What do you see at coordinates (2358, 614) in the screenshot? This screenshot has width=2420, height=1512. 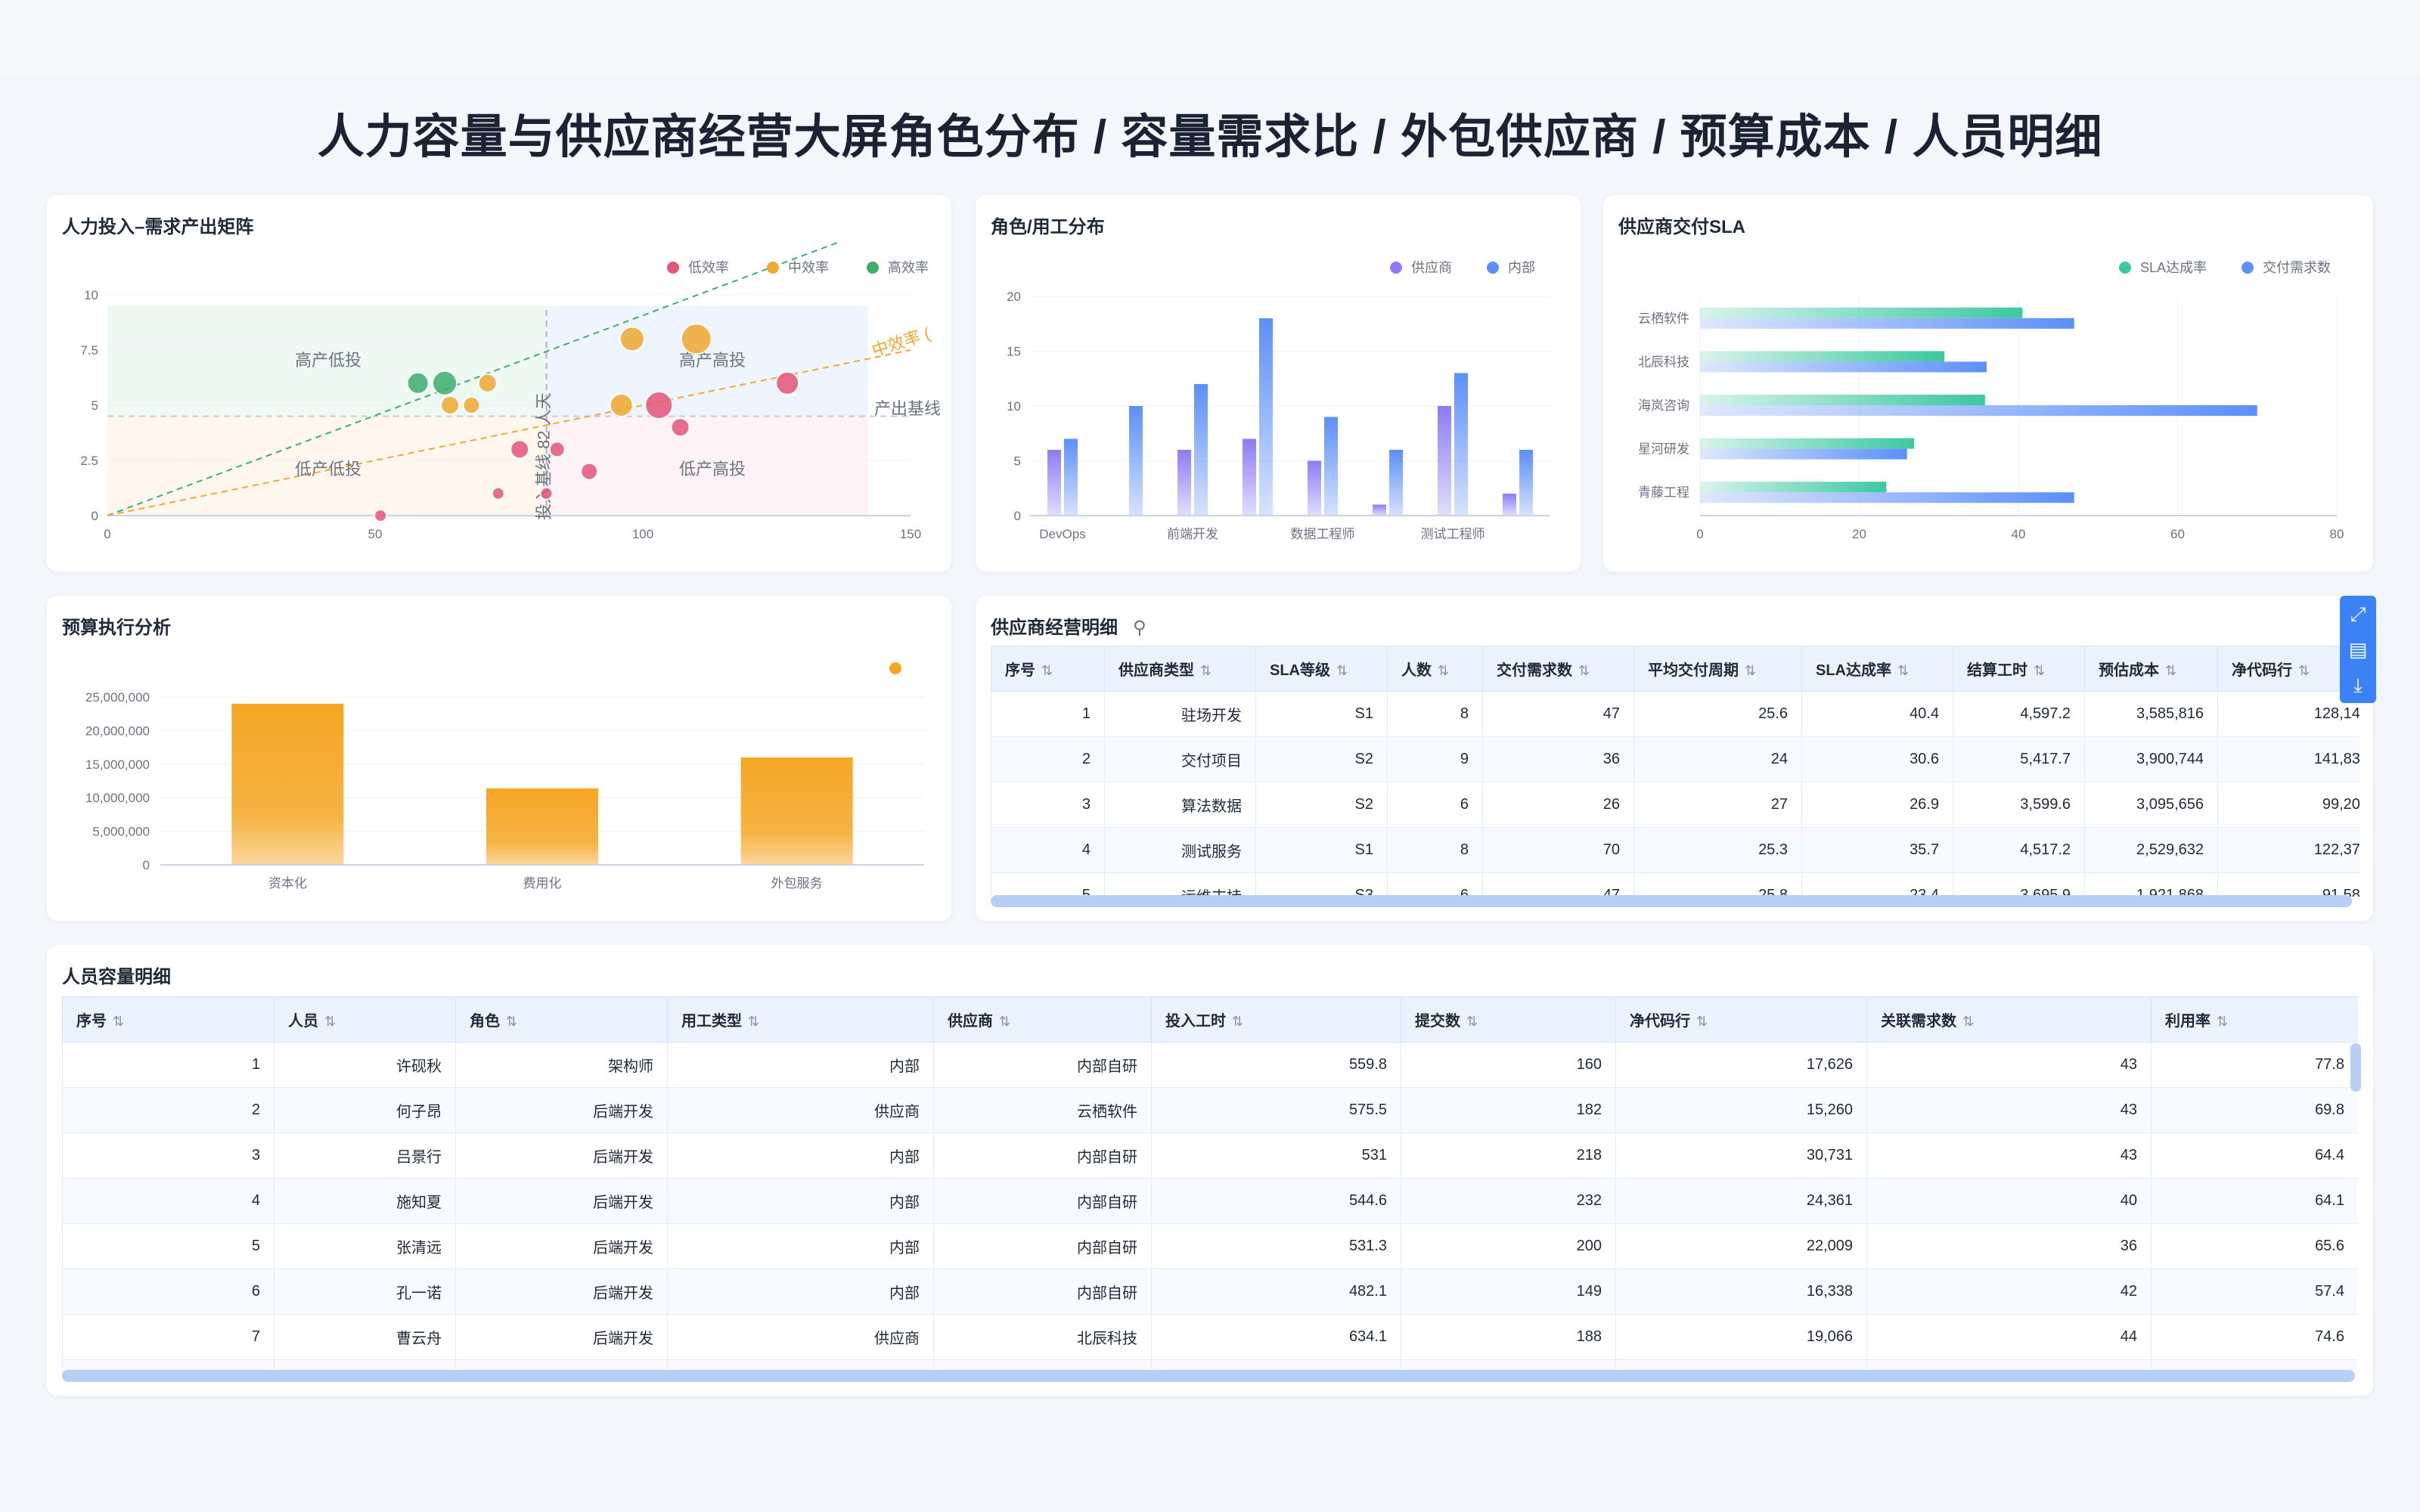 I see `expand-icon: ⤢` at bounding box center [2358, 614].